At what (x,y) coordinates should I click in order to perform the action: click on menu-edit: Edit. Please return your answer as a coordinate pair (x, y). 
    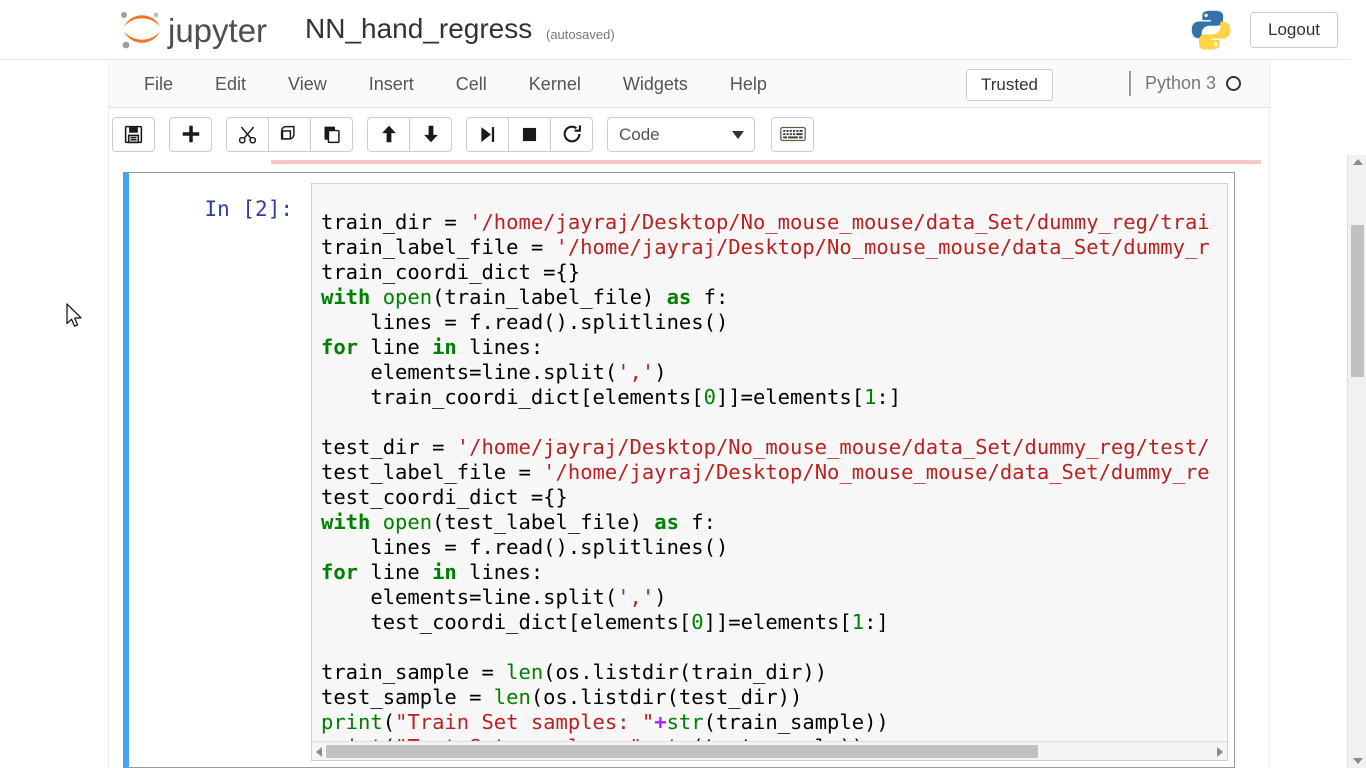
    Looking at the image, I should click on (230, 84).